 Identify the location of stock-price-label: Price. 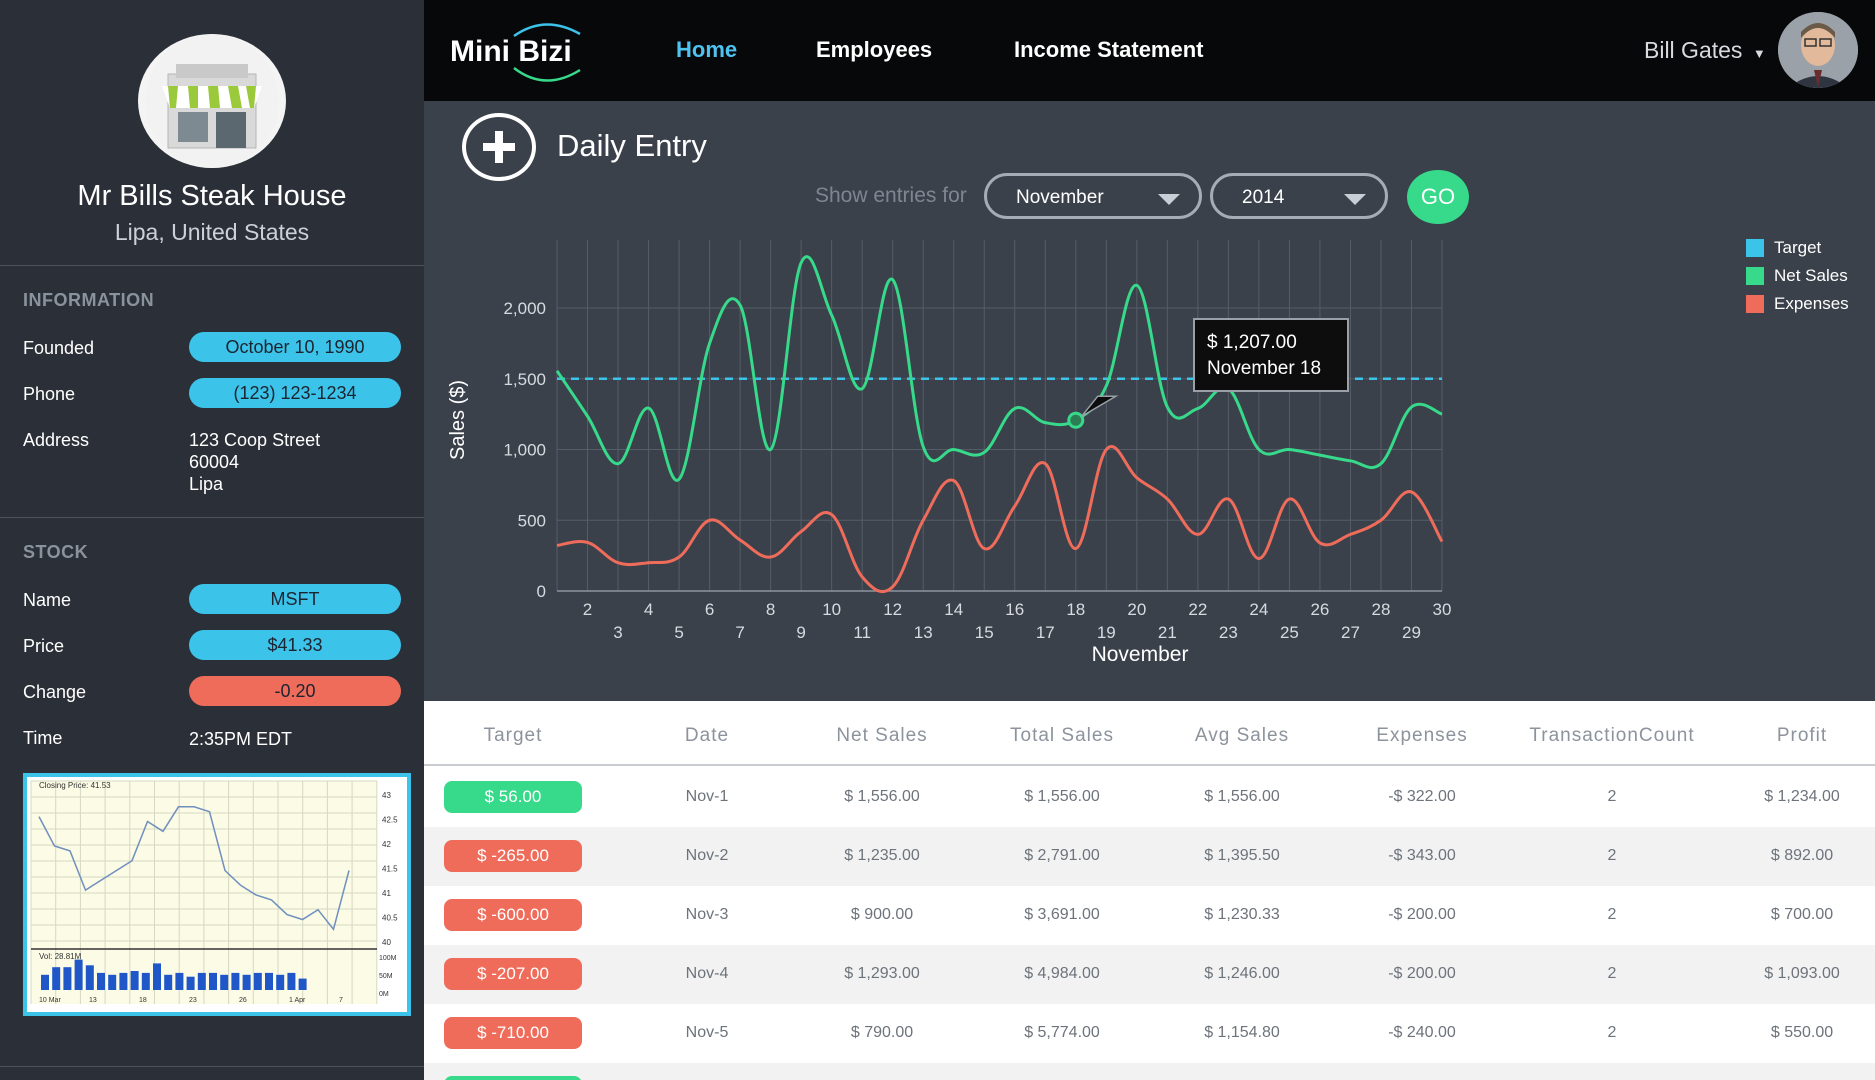
(44, 646).